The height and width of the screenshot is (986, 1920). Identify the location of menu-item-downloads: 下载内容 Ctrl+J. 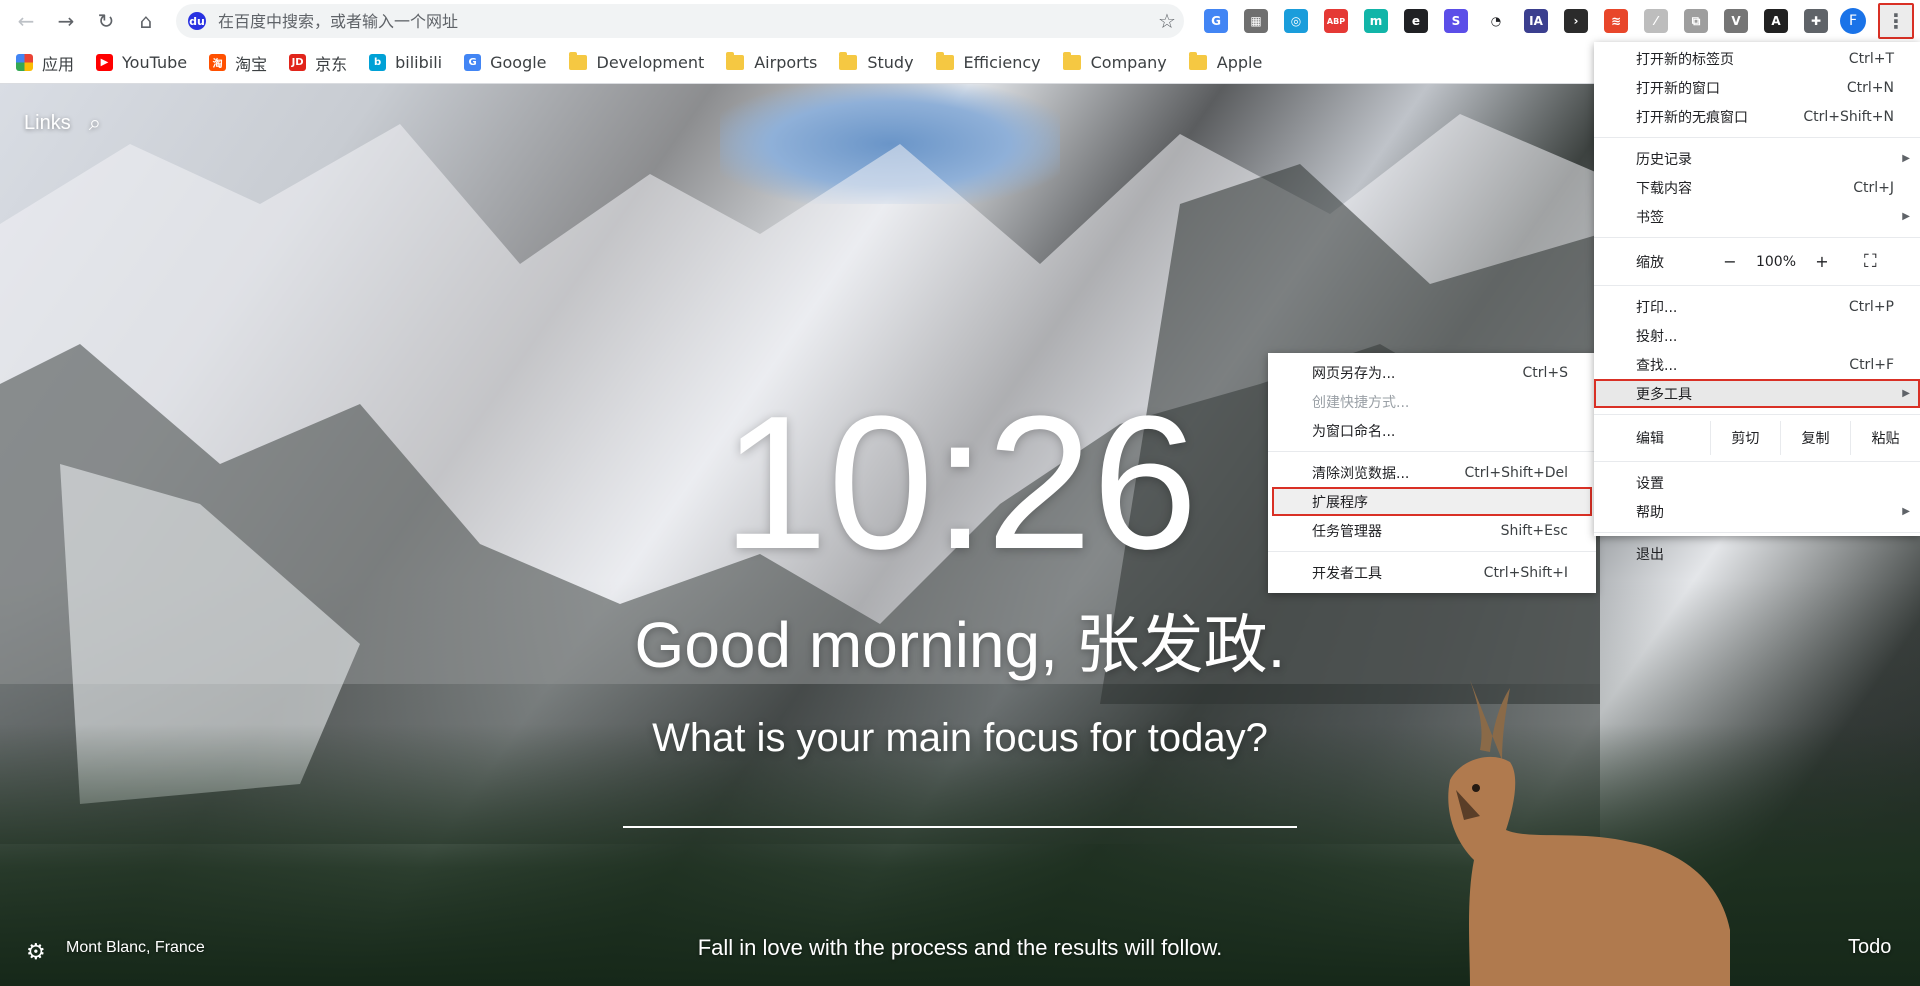
(1757, 187).